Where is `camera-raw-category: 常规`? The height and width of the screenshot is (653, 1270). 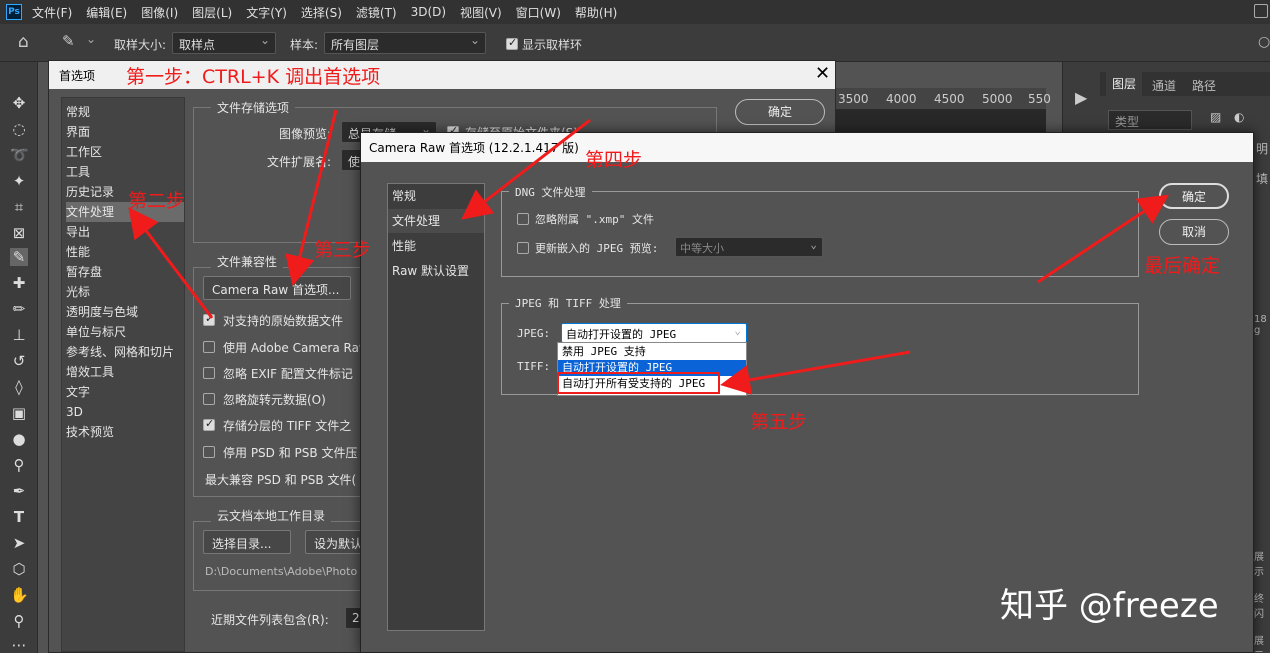
camera-raw-category: 常规 is located at coordinates (436, 196).